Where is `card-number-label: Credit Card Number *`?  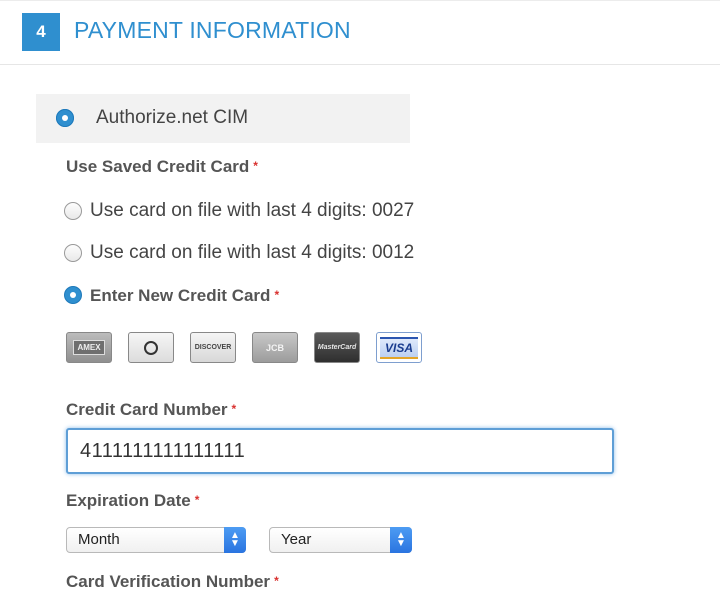 card-number-label: Credit Card Number * is located at coordinates (151, 410).